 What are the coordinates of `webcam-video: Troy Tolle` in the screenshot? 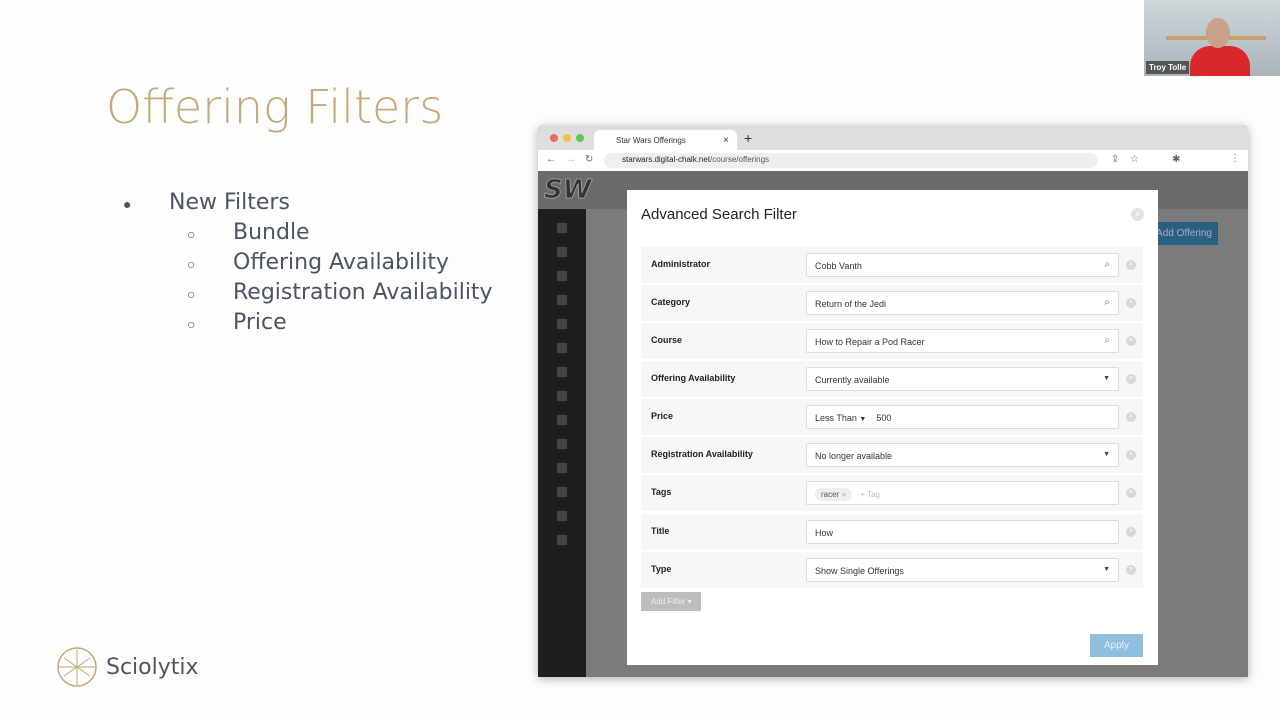 It's located at (1212, 38).